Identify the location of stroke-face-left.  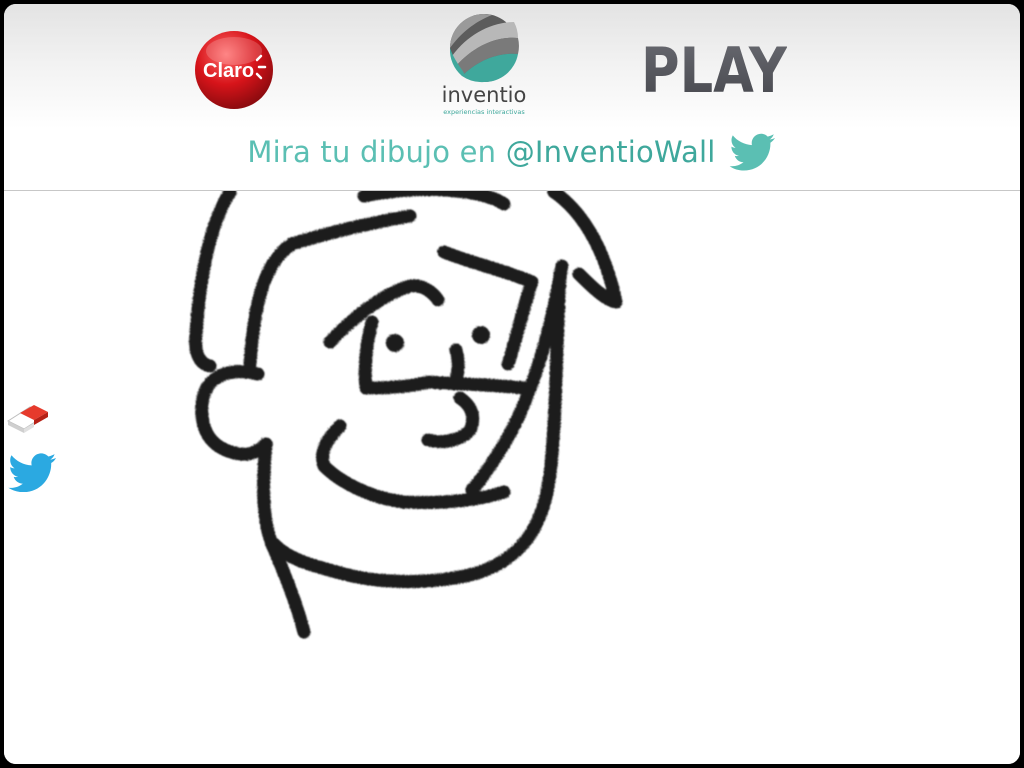
(284, 538).